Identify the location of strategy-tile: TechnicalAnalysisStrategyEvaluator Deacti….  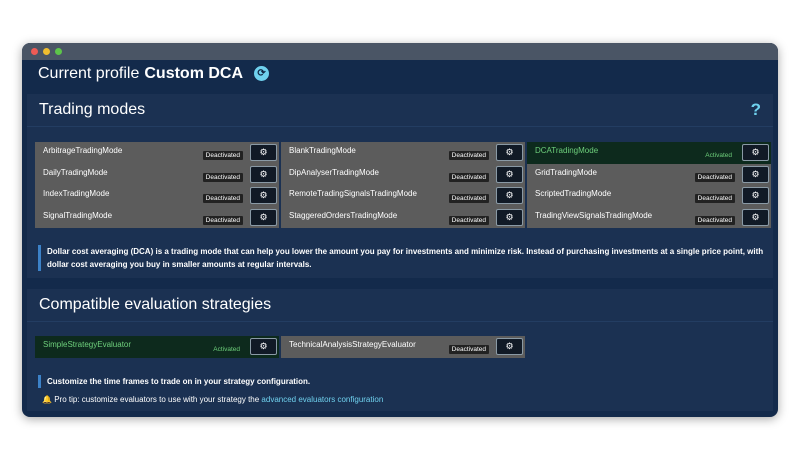
(403, 347).